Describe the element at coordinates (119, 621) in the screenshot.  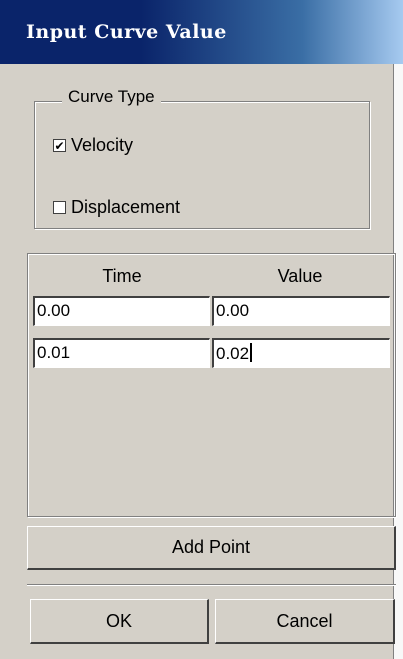
I see `ok-button: OK` at that location.